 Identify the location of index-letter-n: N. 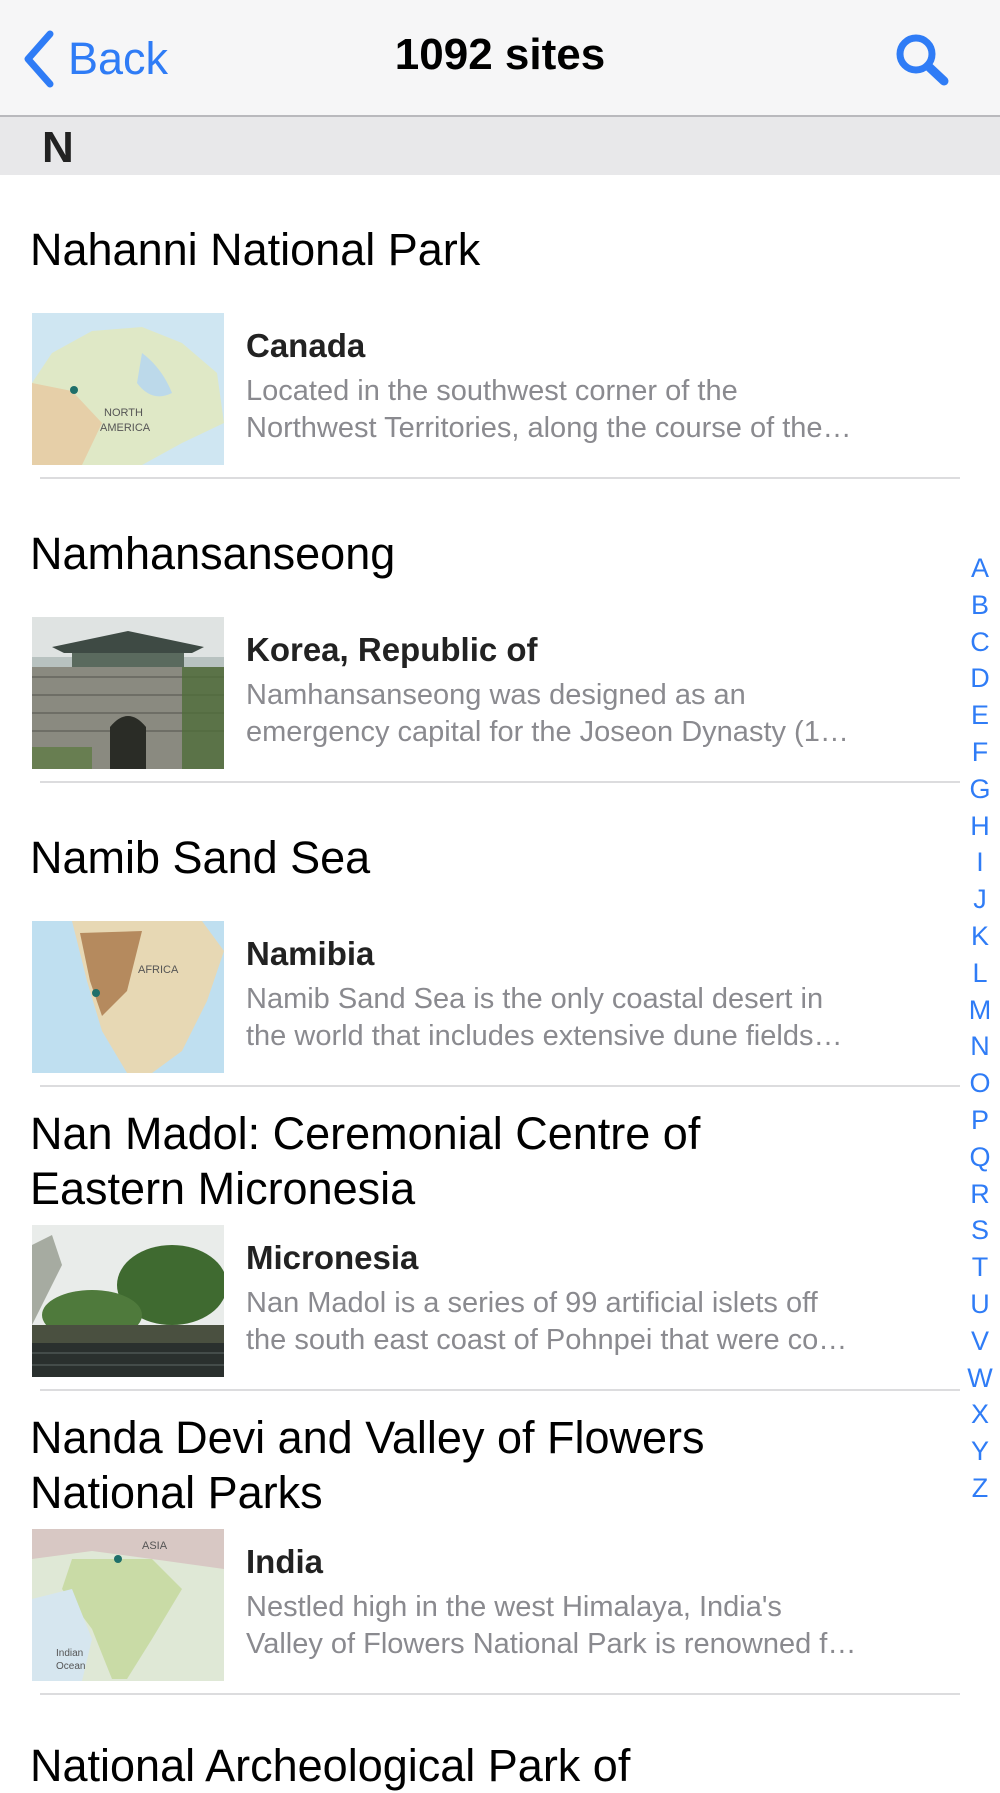
(980, 1046).